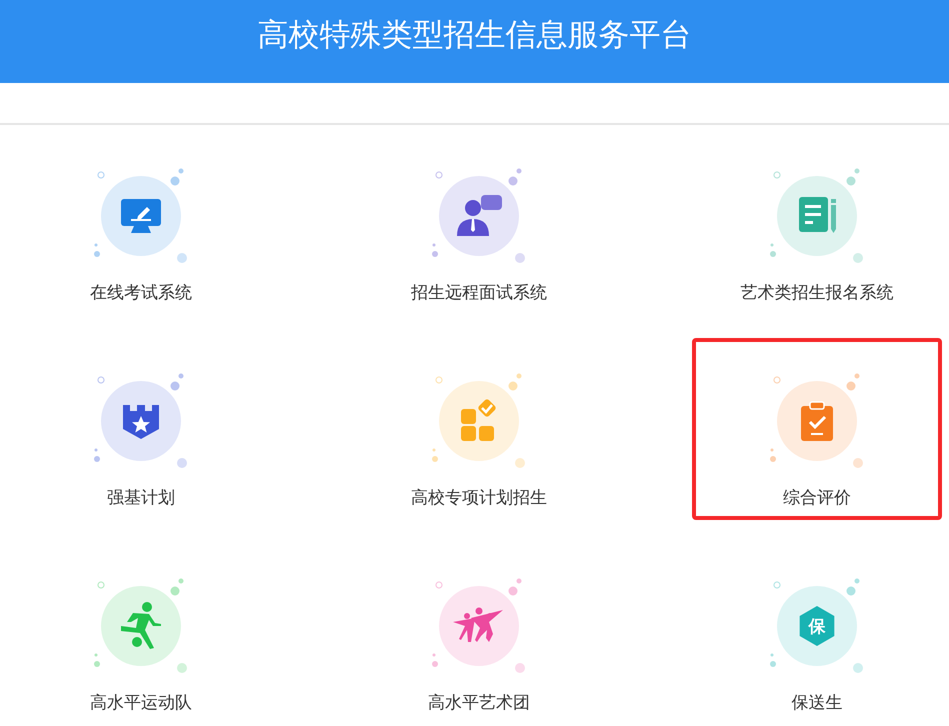  Describe the element at coordinates (479, 429) in the screenshot. I see `service-tile: 高校专项计划招生` at that location.